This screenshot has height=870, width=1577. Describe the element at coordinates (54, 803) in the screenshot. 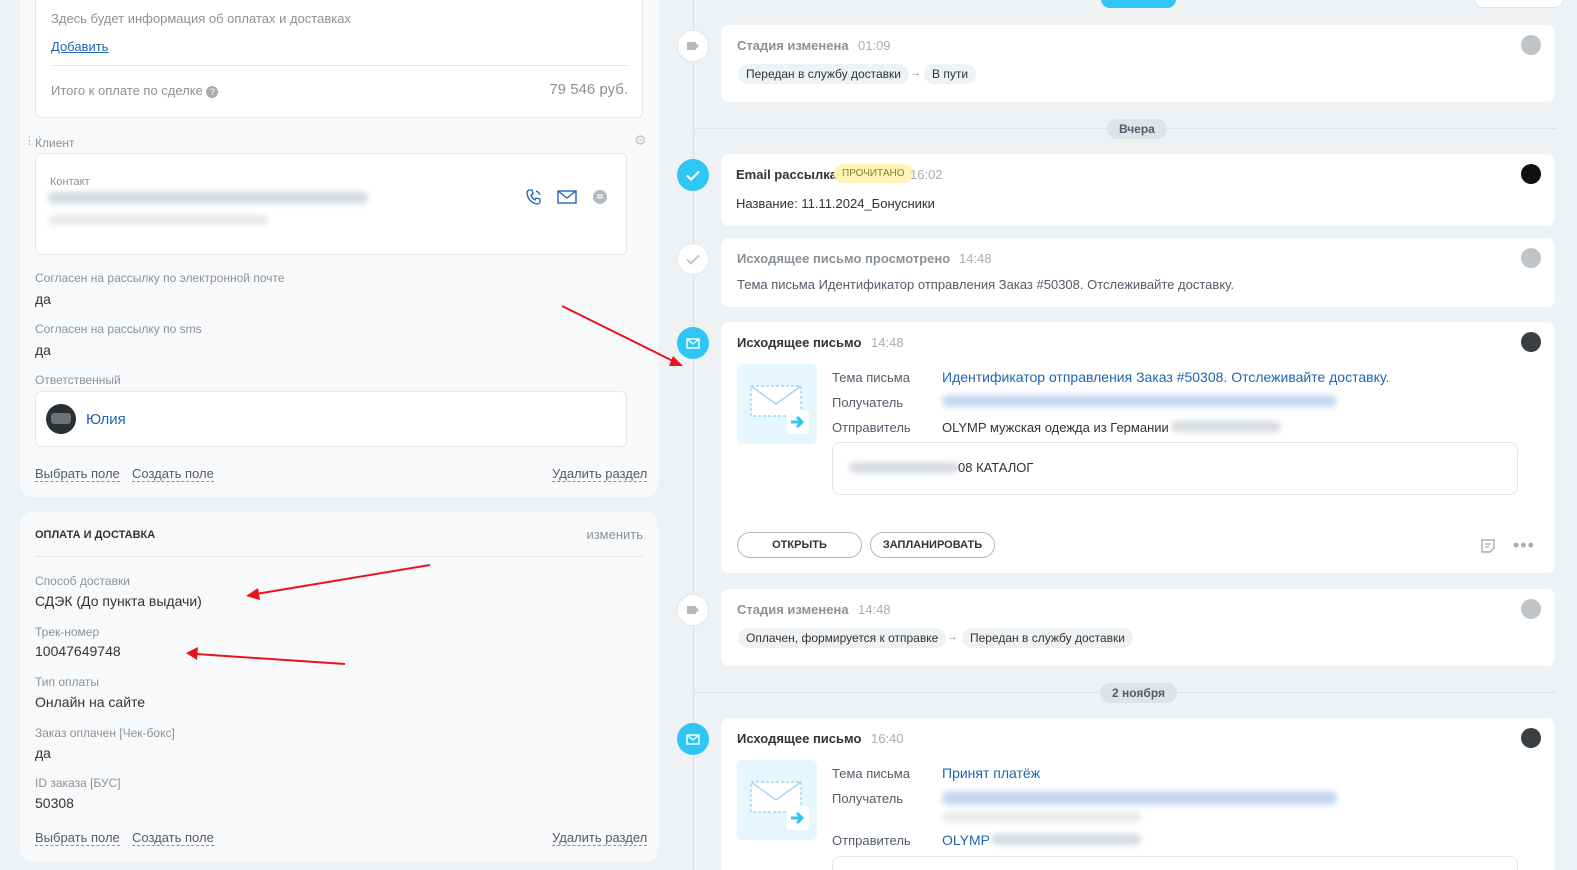

I see `field-value: 50308` at that location.